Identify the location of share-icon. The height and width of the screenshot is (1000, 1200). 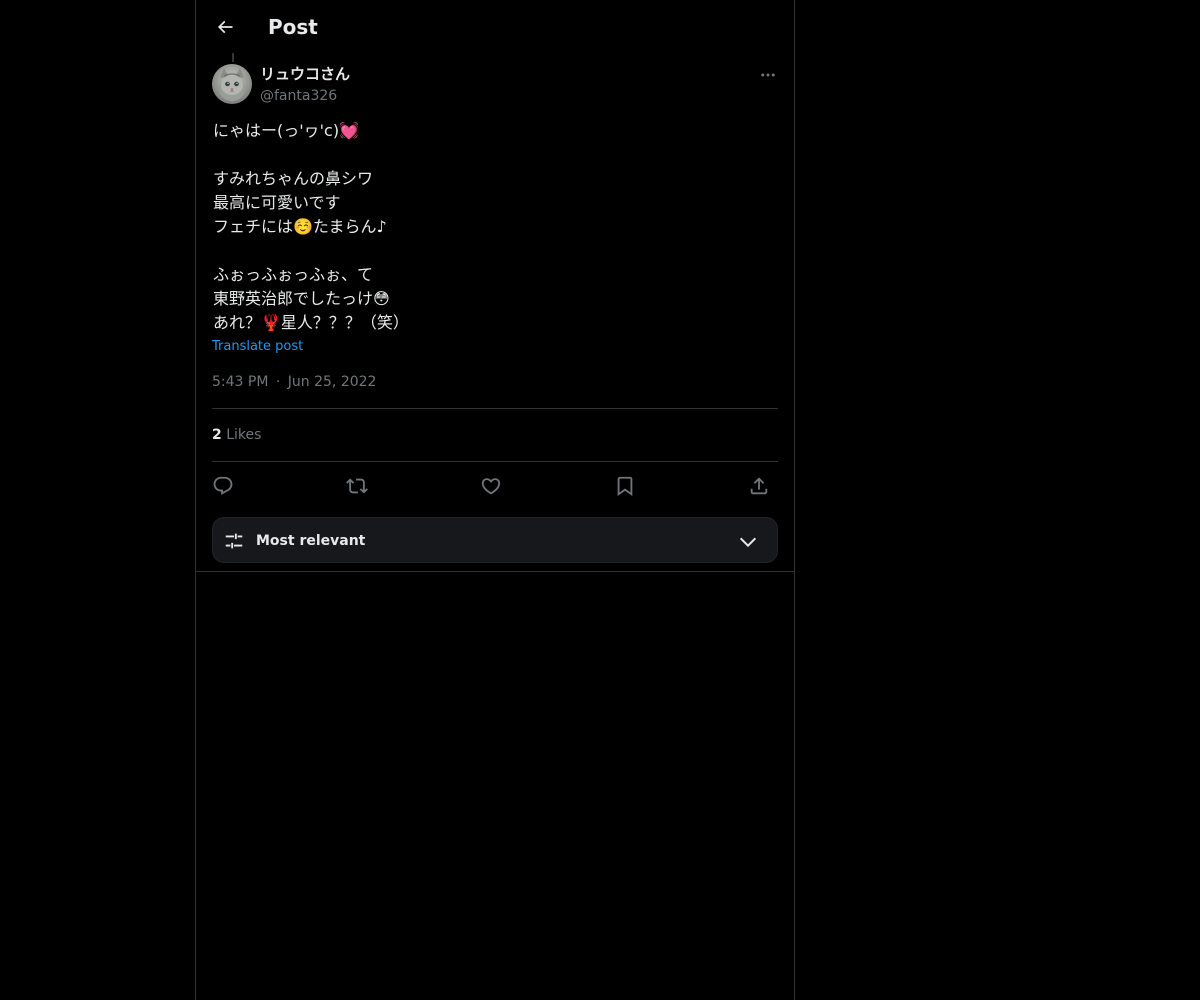
(759, 486).